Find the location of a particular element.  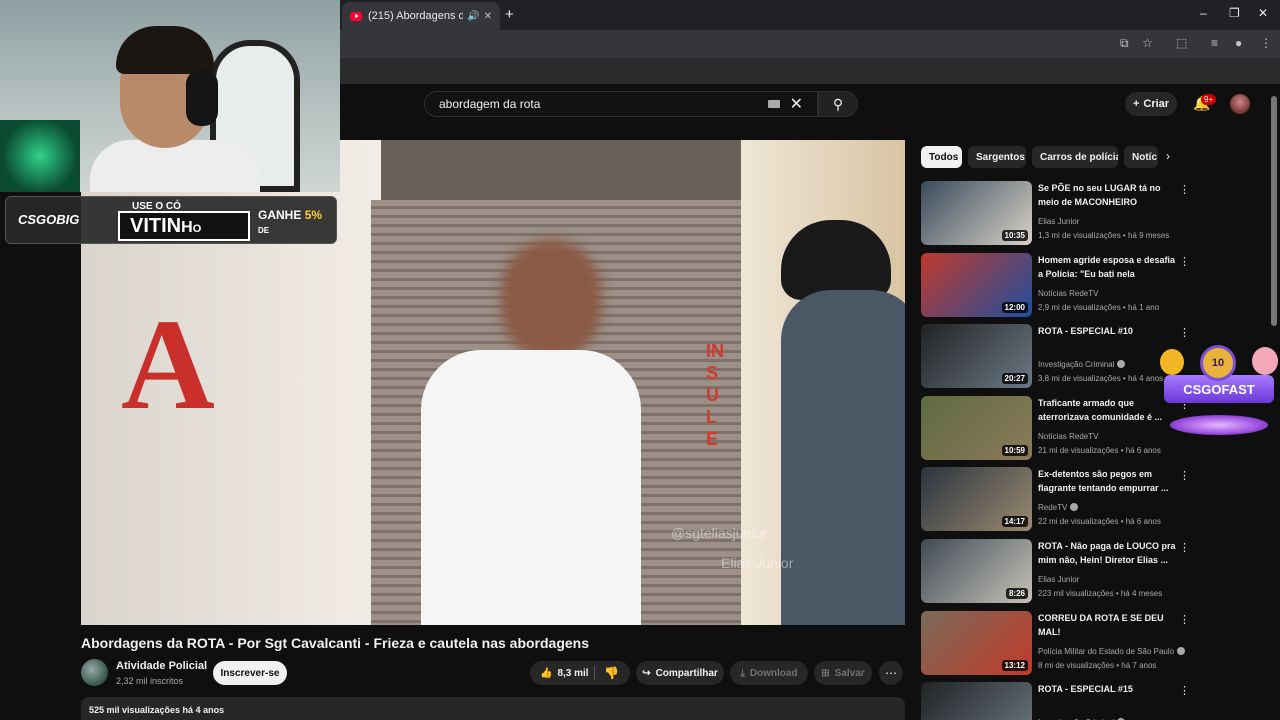

recommendation-channel: Polícia Militar do Estado de São Paulo is located at coordinates (1112, 651).